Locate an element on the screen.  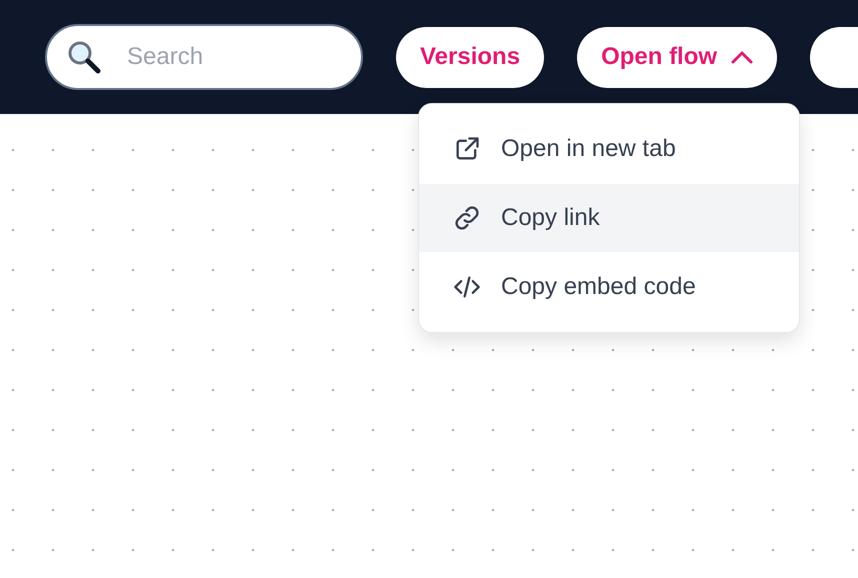
link-icon is located at coordinates (467, 218).